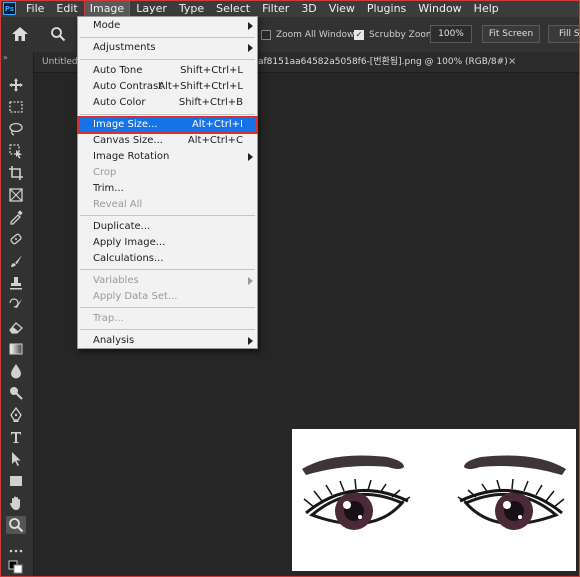 This screenshot has width=580, height=577. Describe the element at coordinates (16, 107) in the screenshot. I see `marquee-tool-icon` at that location.